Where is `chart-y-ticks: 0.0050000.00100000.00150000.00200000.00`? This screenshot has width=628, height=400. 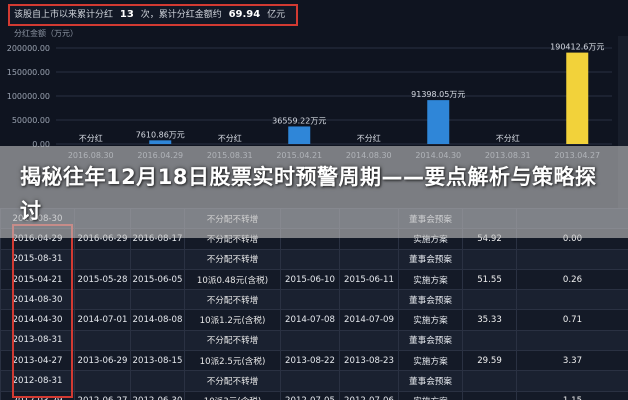 chart-y-ticks: 0.0050000.00100000.00150000.00200000.00 is located at coordinates (28, 96).